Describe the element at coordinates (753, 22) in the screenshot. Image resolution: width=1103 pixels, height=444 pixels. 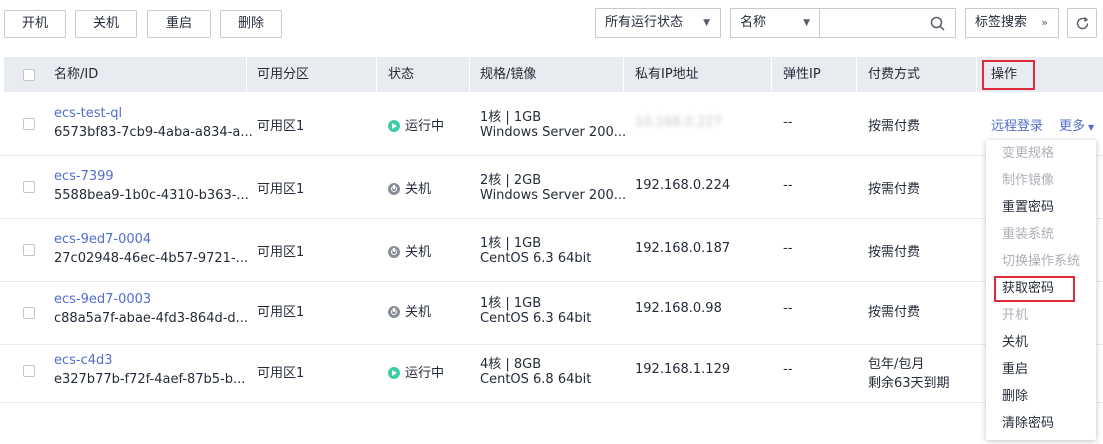
I see `search-field-value: 名称` at that location.